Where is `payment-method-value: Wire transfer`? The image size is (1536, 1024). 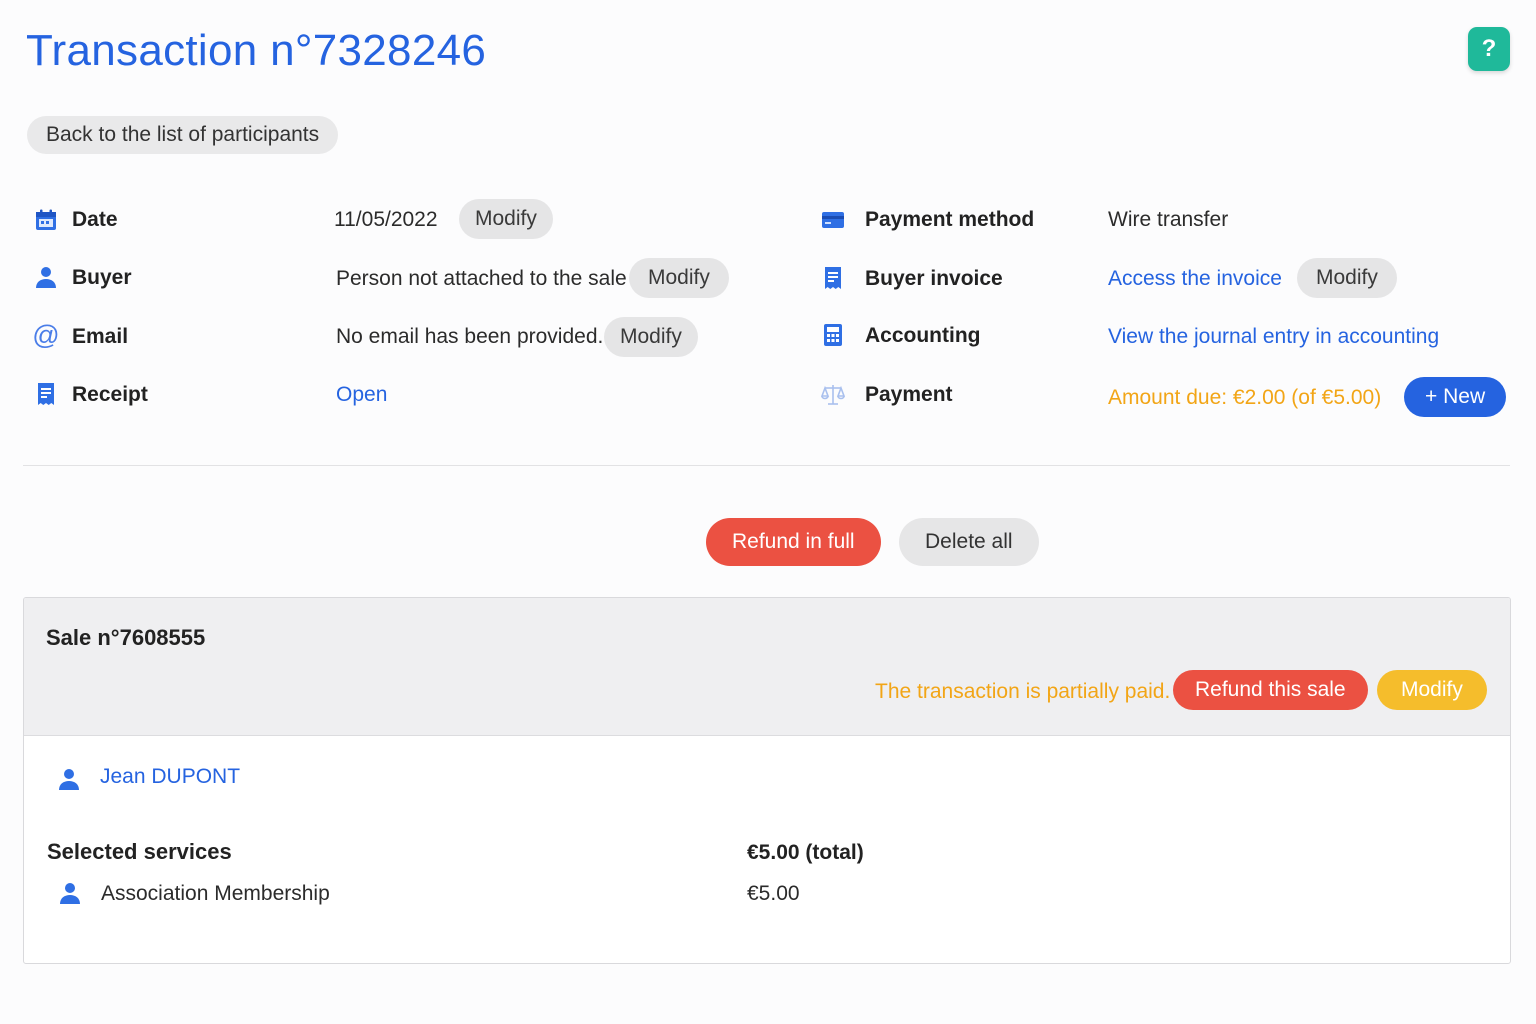
payment-method-value: Wire transfer is located at coordinates (1168, 219).